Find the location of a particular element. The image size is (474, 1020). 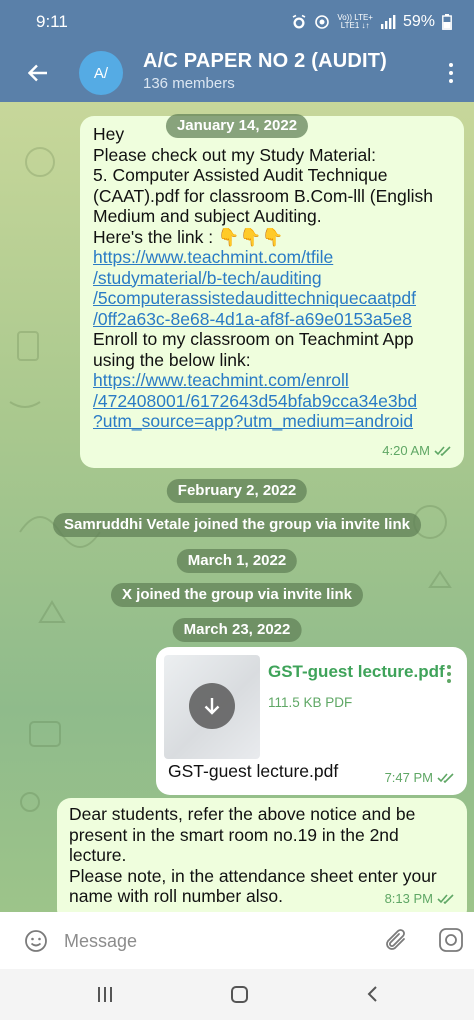

attach-button is located at coordinates (397, 943).